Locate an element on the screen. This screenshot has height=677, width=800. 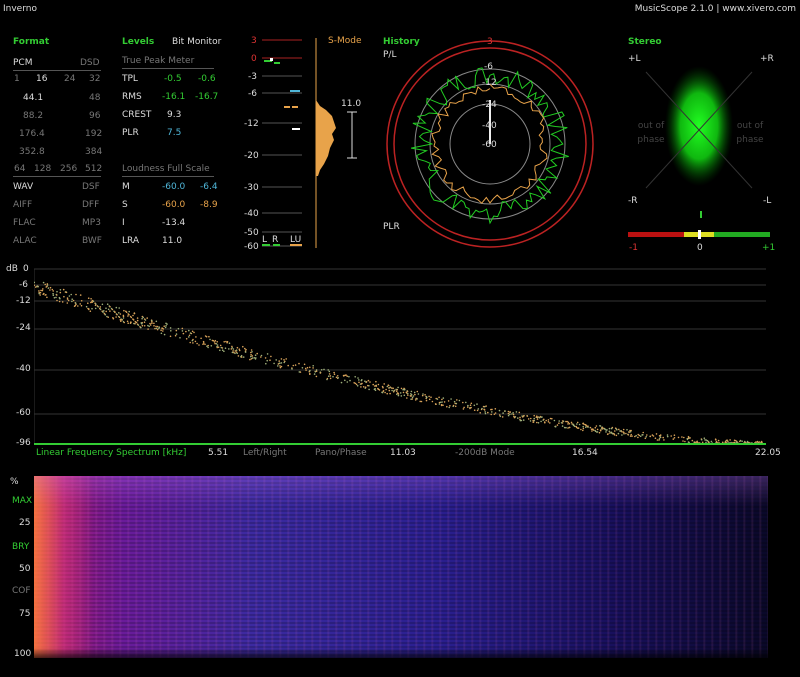
history-scale-m24: -24 is located at coordinates (489, 105).